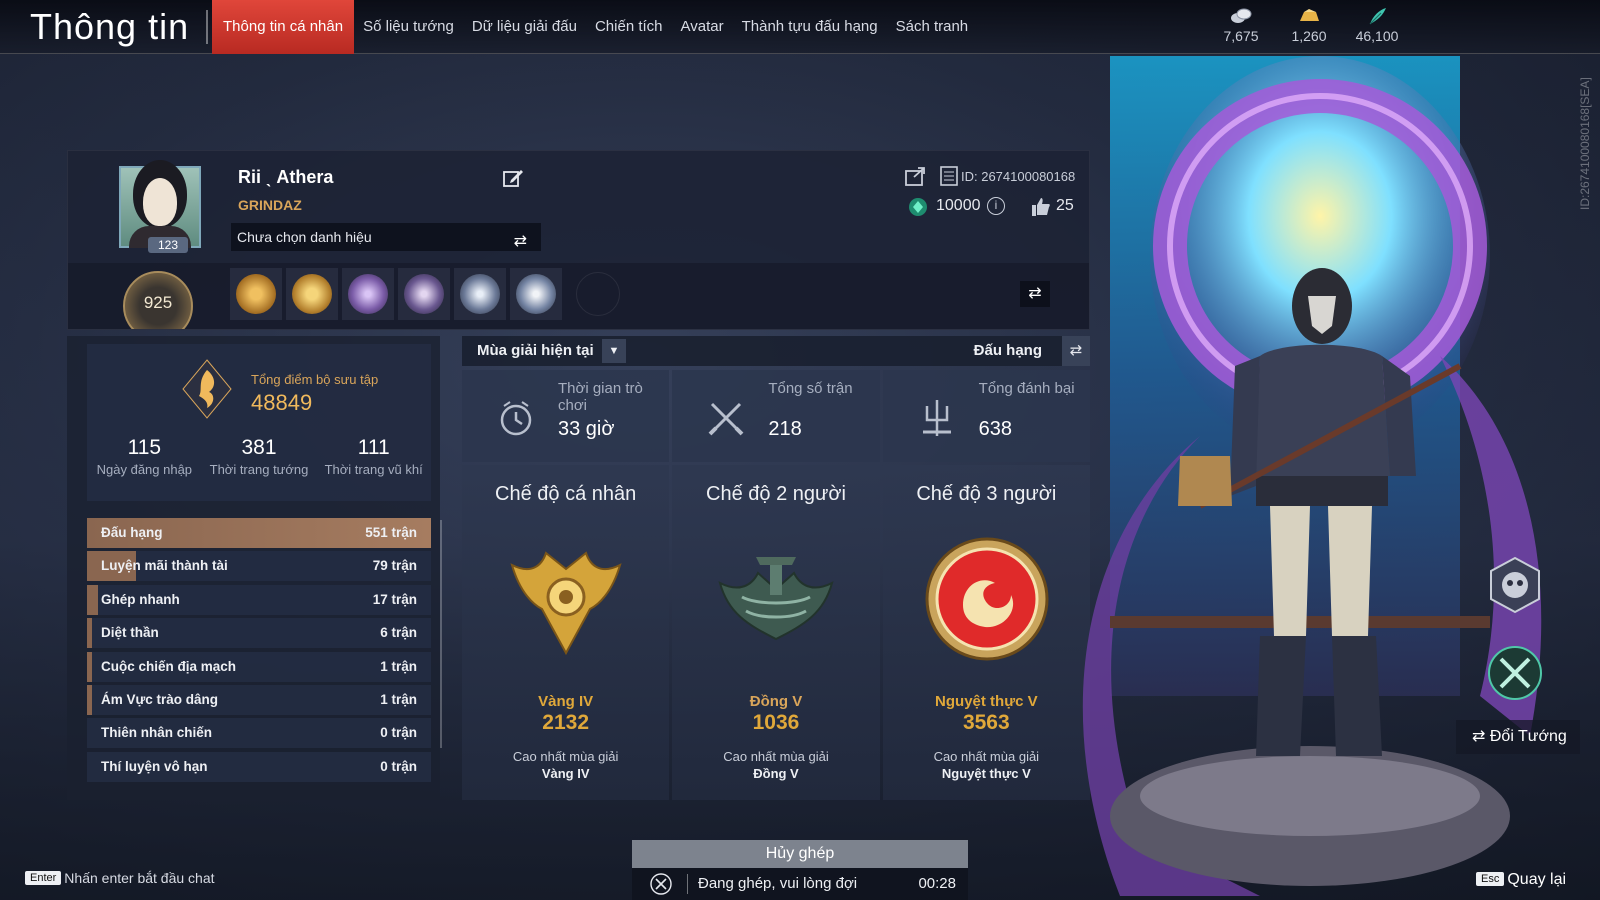 The height and width of the screenshot is (900, 1600). I want to click on edit-icon, so click(513, 178).